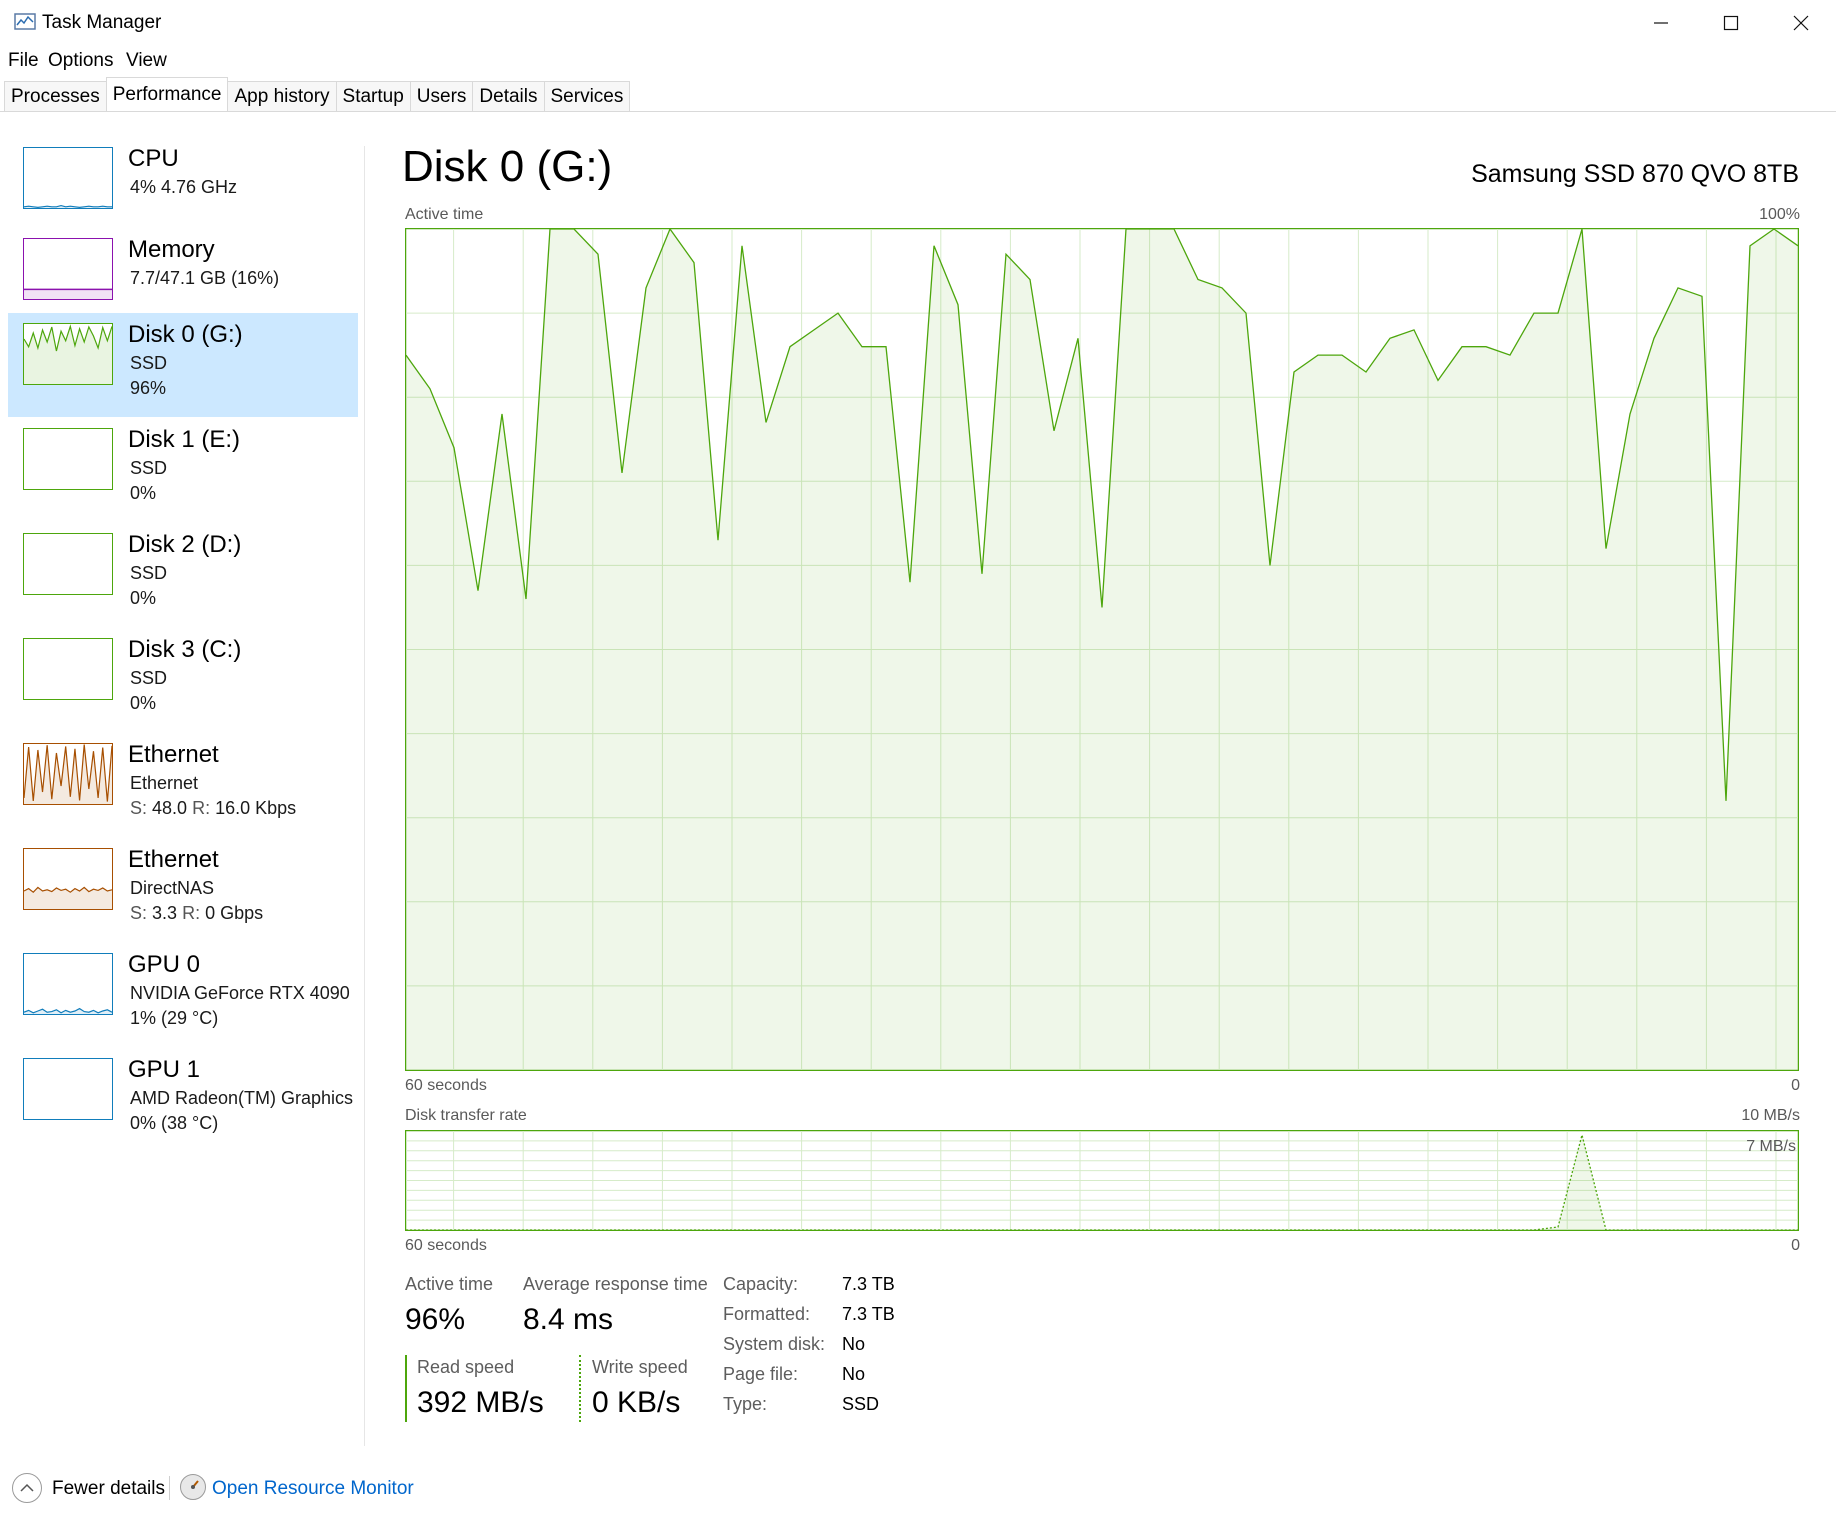 The height and width of the screenshot is (1524, 1836). Describe the element at coordinates (745, 1404) in the screenshot. I see `type-label: Type:` at that location.